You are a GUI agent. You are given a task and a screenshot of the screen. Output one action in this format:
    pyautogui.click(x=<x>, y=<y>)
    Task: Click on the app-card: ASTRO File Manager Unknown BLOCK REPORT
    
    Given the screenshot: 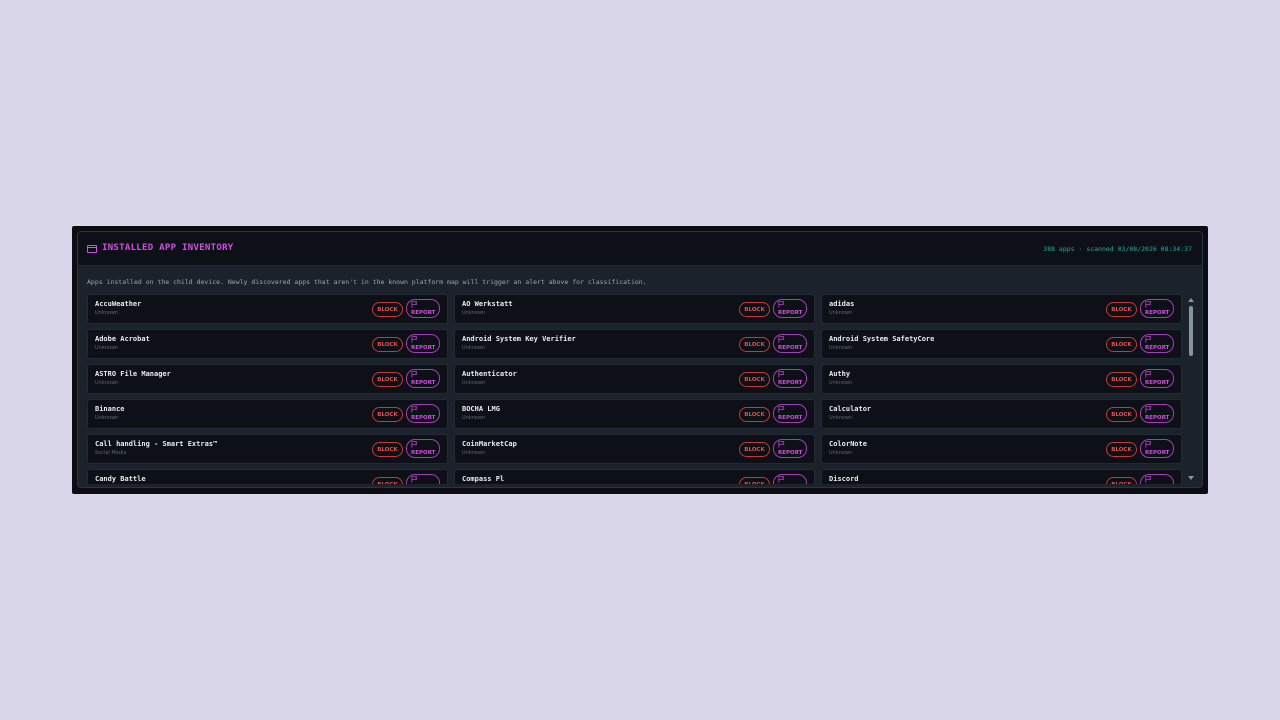 What is the action you would take?
    pyautogui.click(x=267, y=379)
    